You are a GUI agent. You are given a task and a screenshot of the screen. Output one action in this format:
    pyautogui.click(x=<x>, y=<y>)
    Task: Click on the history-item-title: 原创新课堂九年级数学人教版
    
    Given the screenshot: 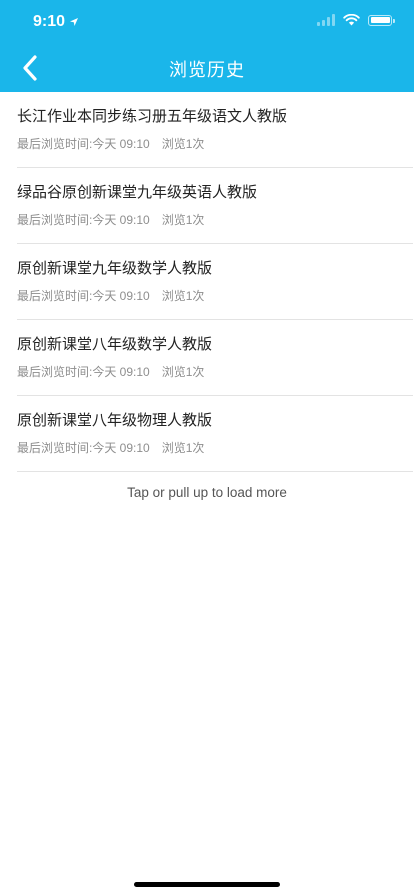 What is the action you would take?
    pyautogui.click(x=115, y=268)
    